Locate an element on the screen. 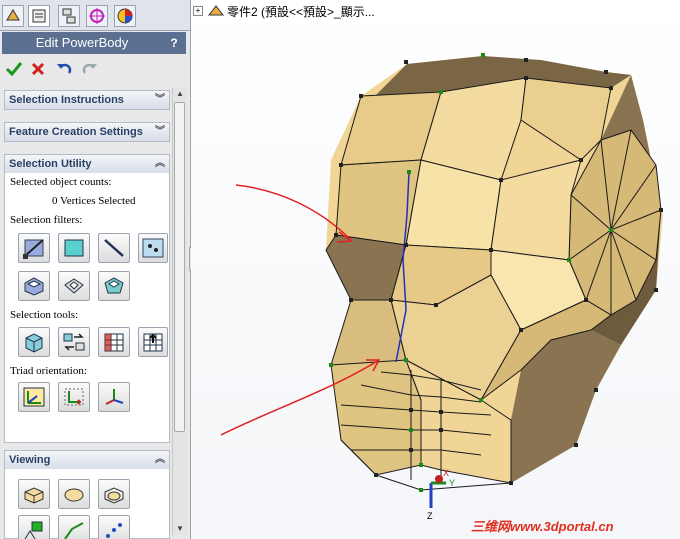 This screenshot has height=539, width=680. box-view-icon is located at coordinates (34, 495).